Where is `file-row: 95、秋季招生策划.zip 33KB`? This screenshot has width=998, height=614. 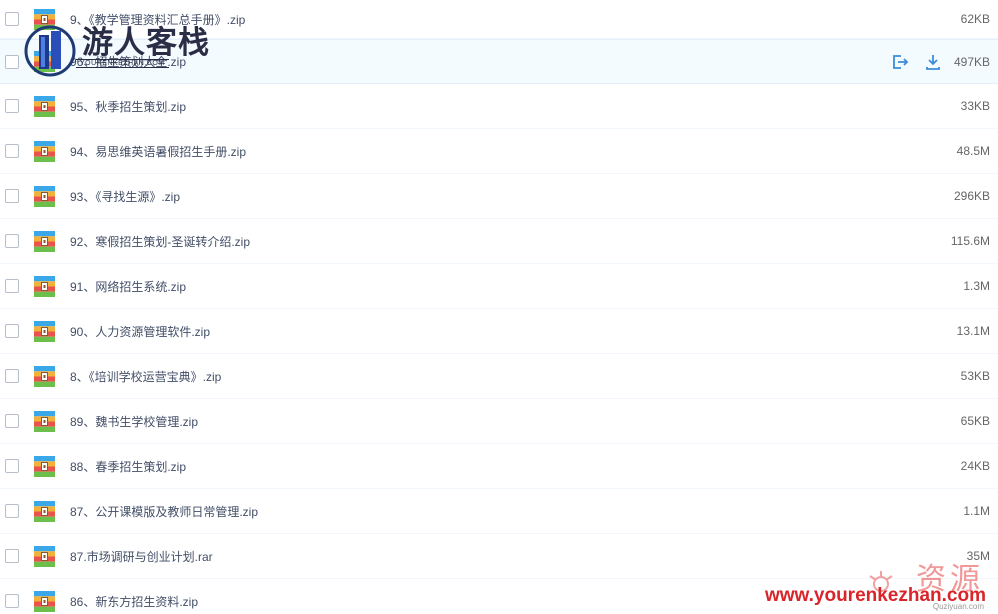
file-row: 95、秋季招生策划.zip 33KB is located at coordinates (499, 106).